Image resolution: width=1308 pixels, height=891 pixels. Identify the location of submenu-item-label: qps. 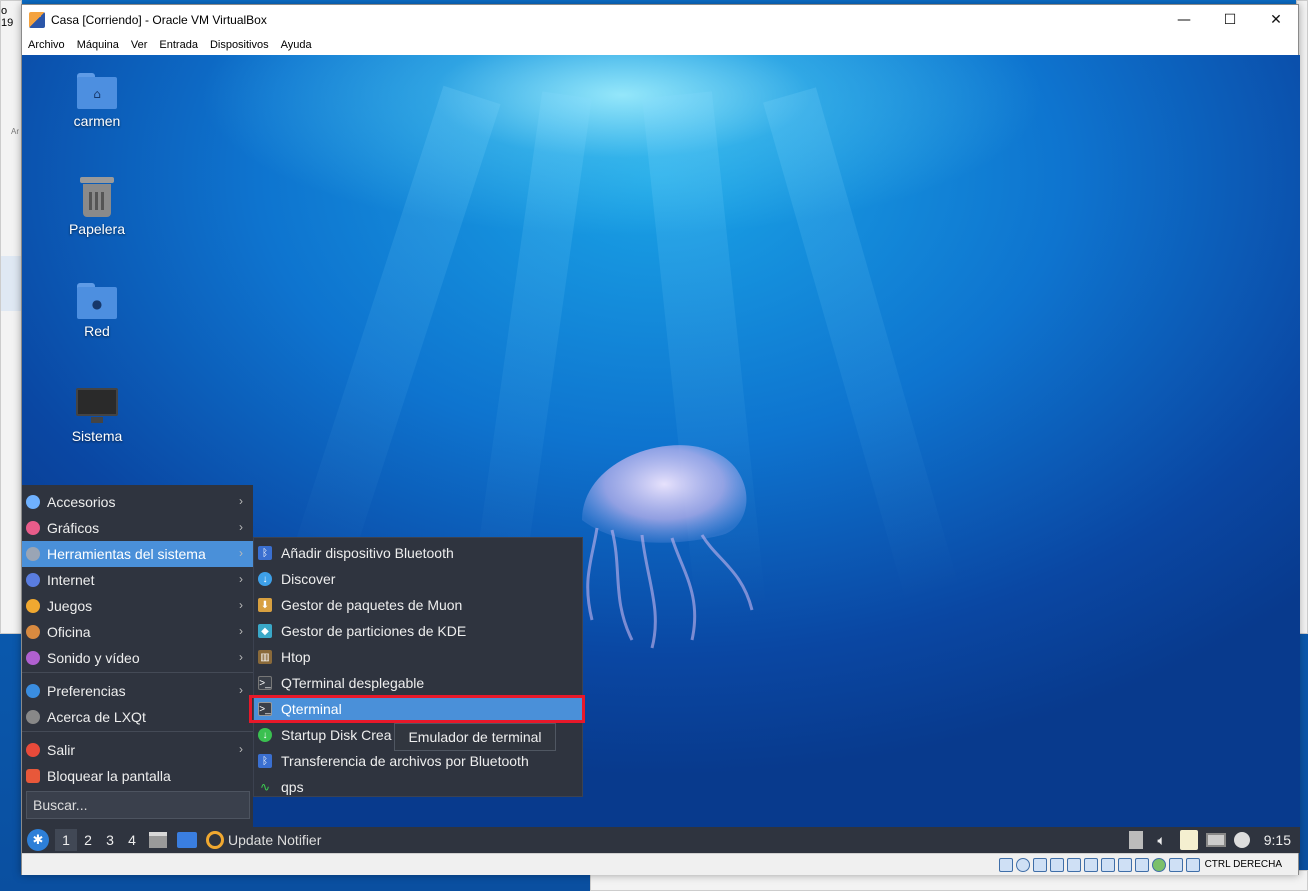
(292, 787).